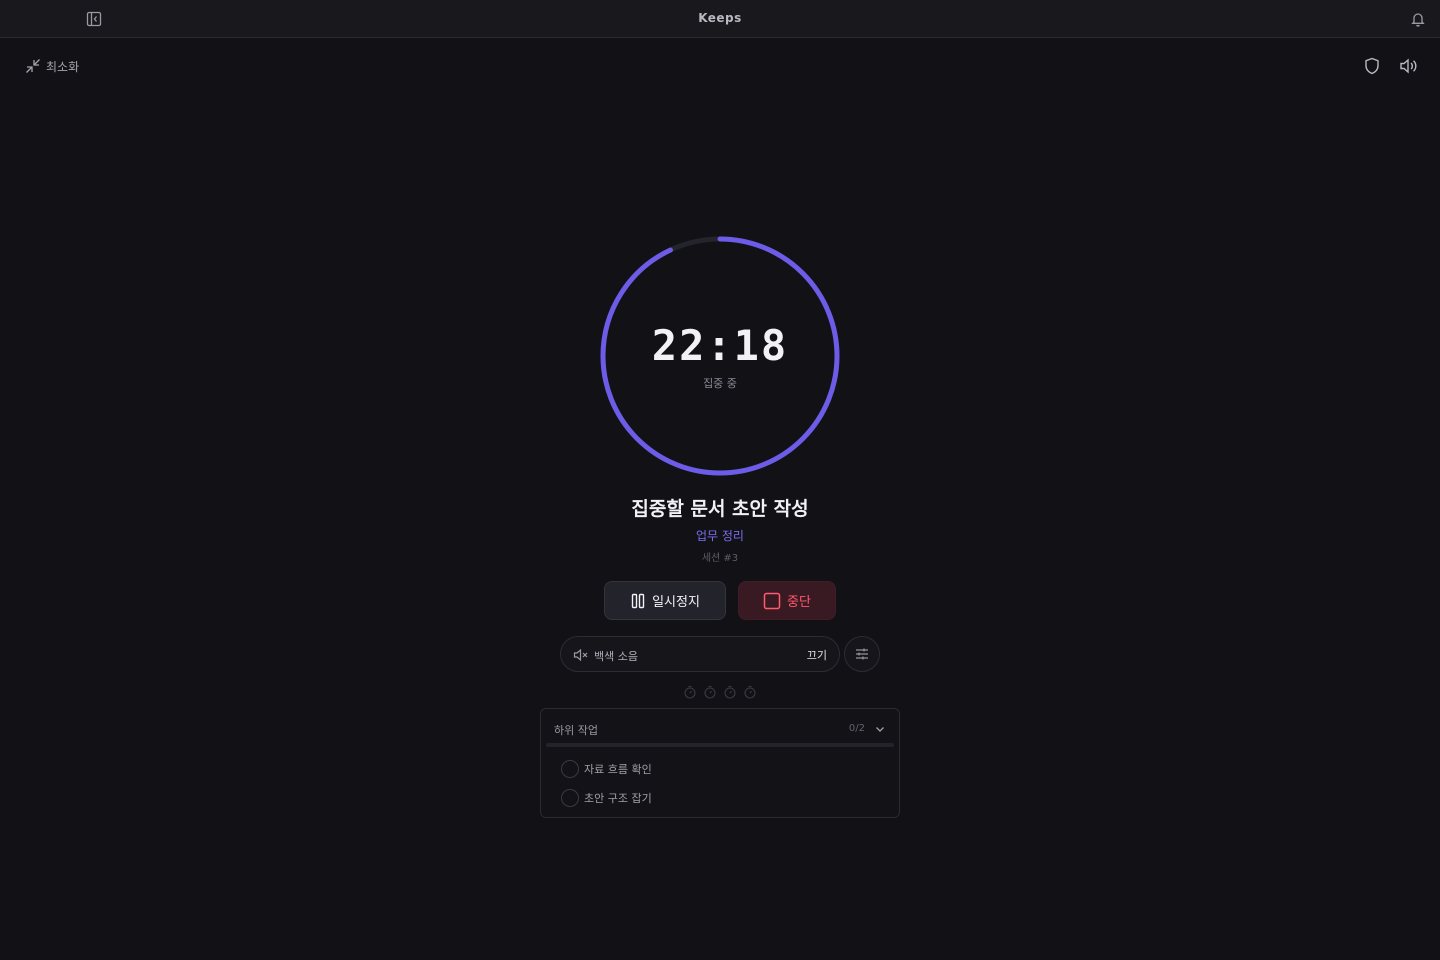 The width and height of the screenshot is (1440, 960). What do you see at coordinates (817, 655) in the screenshot?
I see `ambient-sound-off-toggle: 끄기` at bounding box center [817, 655].